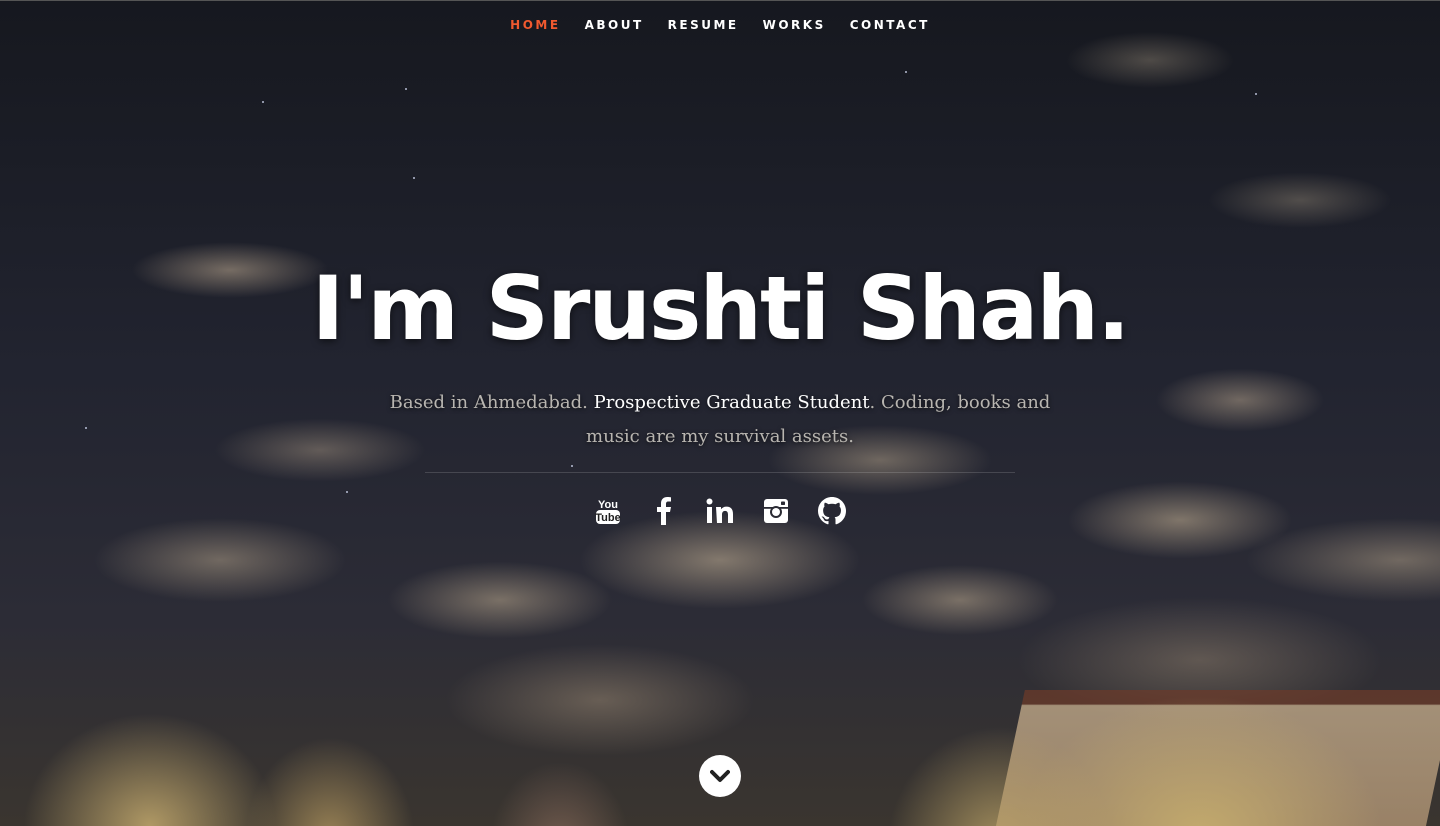 The height and width of the screenshot is (826, 1440). Describe the element at coordinates (491, 402) in the screenshot. I see `tagline-text-1: Based in Ahmedabad.` at that location.